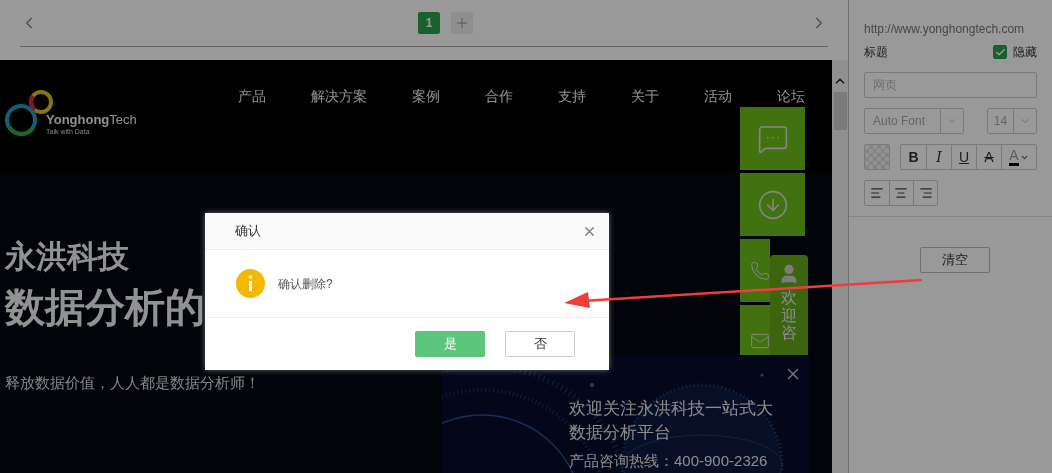  What do you see at coordinates (876, 193) in the screenshot?
I see `align-left-icon` at bounding box center [876, 193].